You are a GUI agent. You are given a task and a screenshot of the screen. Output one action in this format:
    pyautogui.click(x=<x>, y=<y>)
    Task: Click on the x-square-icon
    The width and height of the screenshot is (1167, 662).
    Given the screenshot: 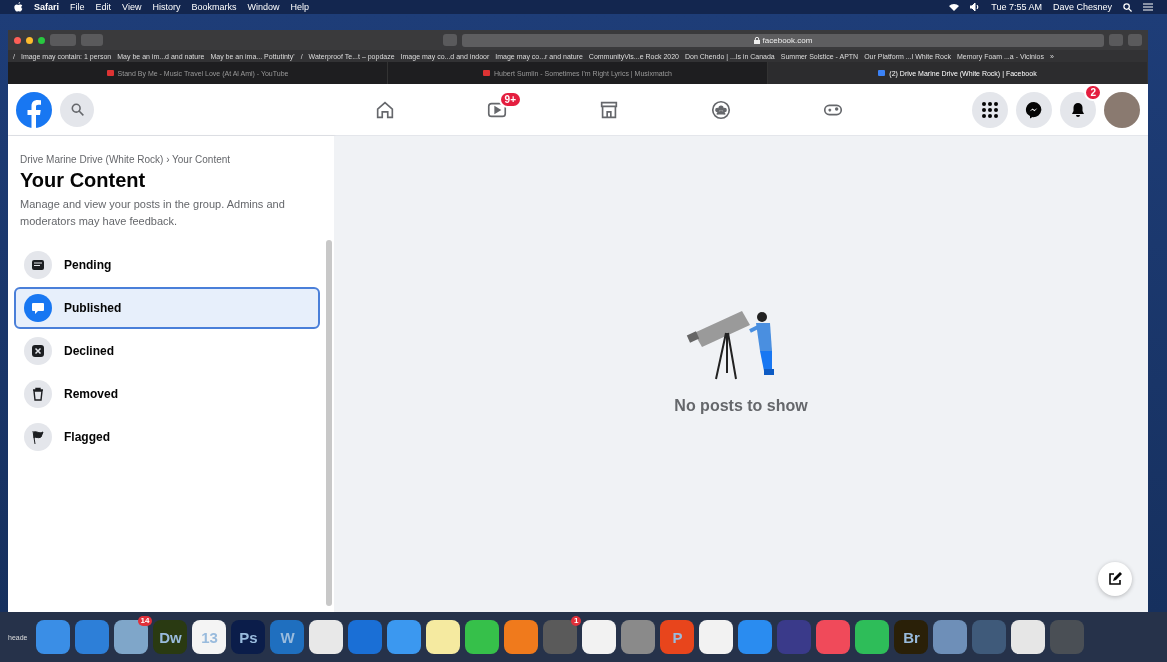 What is the action you would take?
    pyautogui.click(x=38, y=351)
    